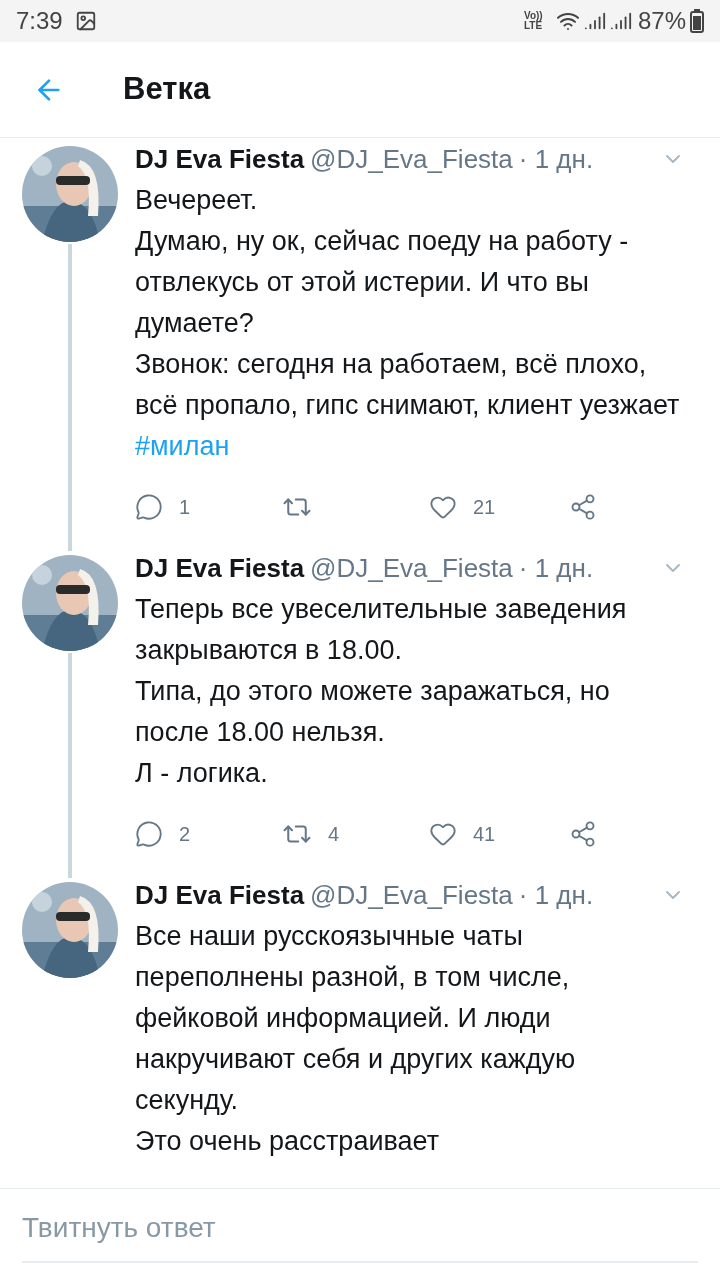 Image resolution: width=720 pixels, height=1280 pixels. I want to click on tweet-text: Думаю, ну ок, сейчас поеду на работу - отвлекусь от этой истерии. И что вы думаете?, so click(382, 282).